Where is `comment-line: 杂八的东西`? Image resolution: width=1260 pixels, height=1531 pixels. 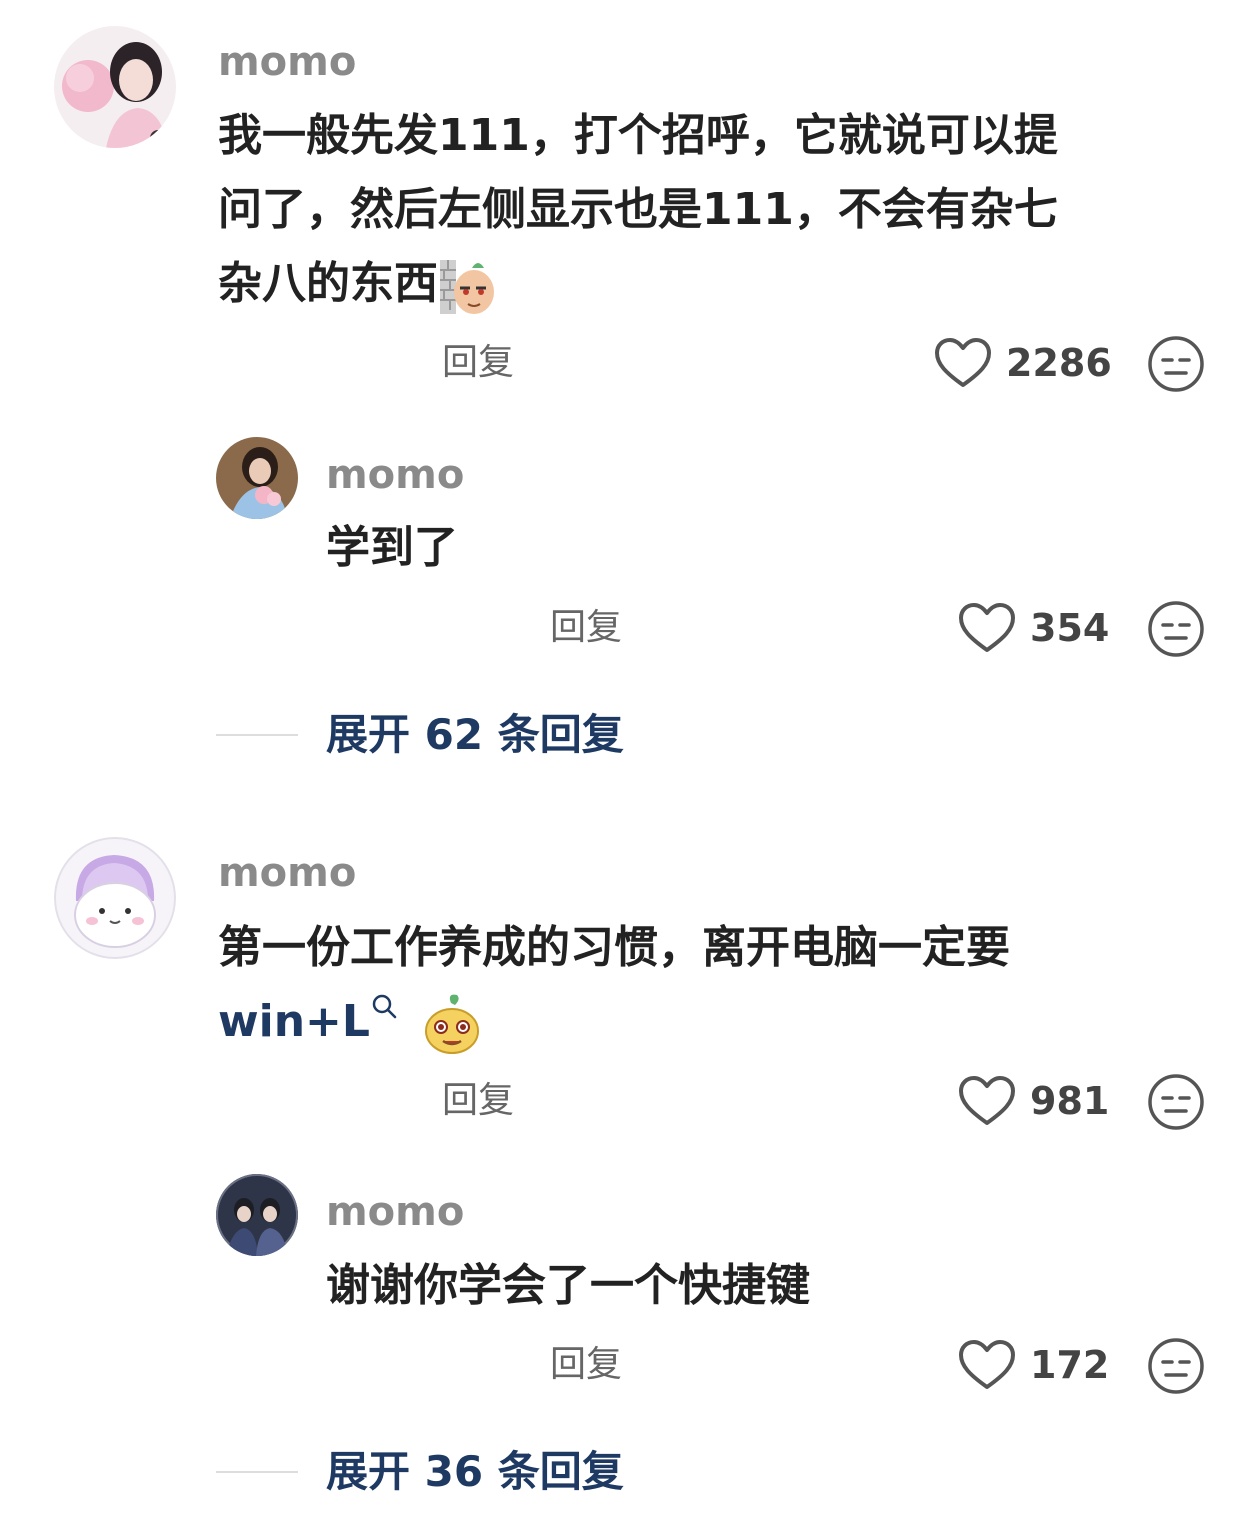 comment-line: 杂八的东西 is located at coordinates (668, 284).